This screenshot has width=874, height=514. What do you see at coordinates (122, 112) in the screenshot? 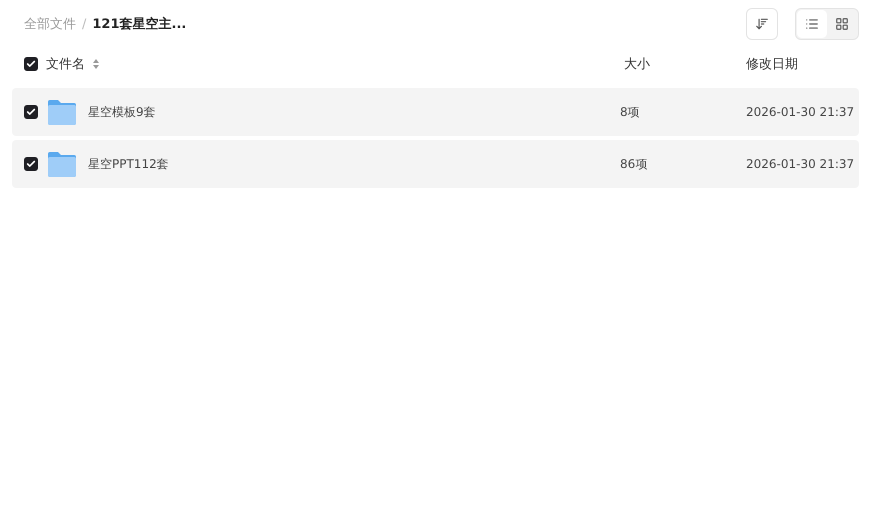
I see `file-name: 星空模板9套` at bounding box center [122, 112].